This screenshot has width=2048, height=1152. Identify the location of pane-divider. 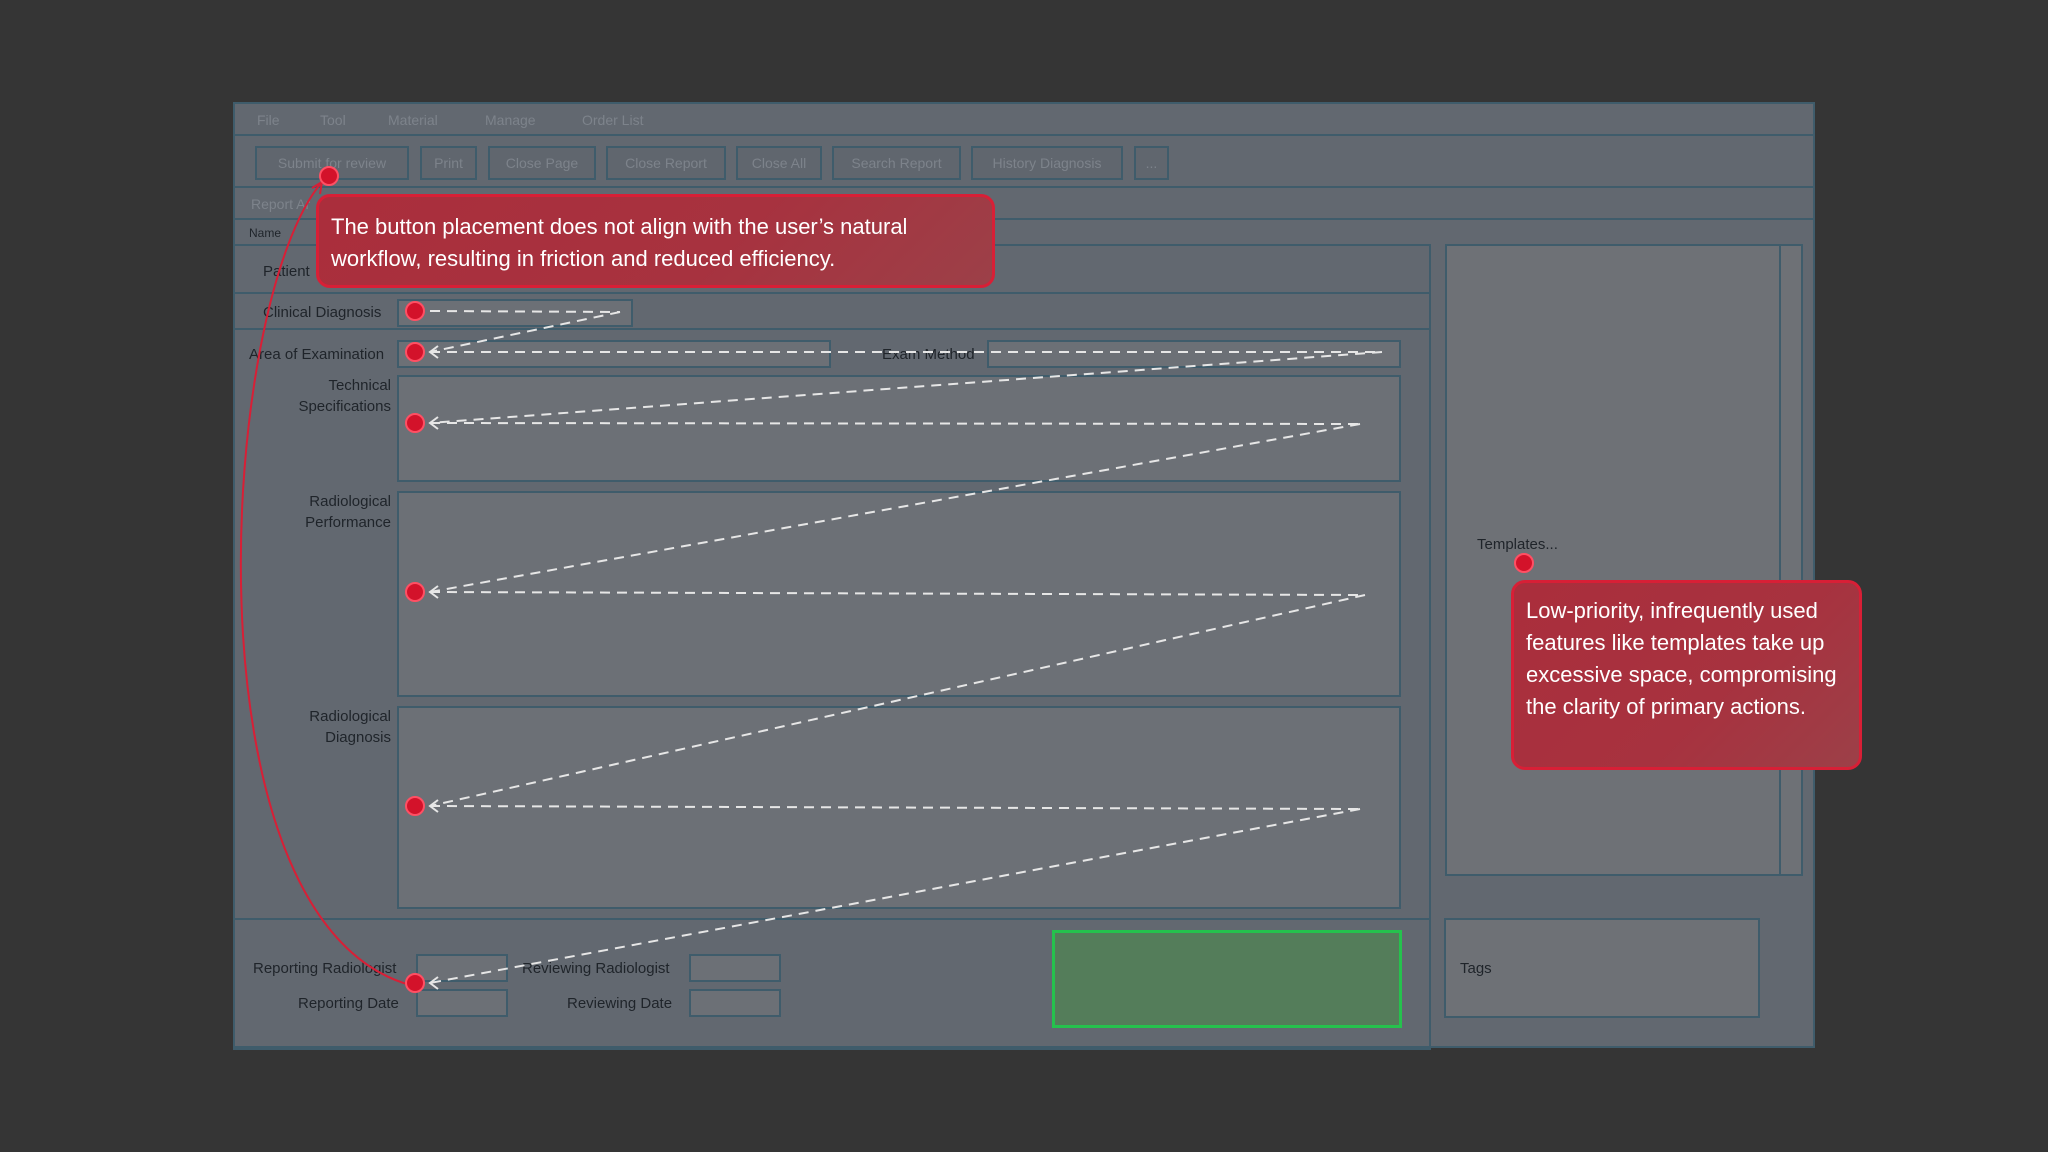
(1430, 646).